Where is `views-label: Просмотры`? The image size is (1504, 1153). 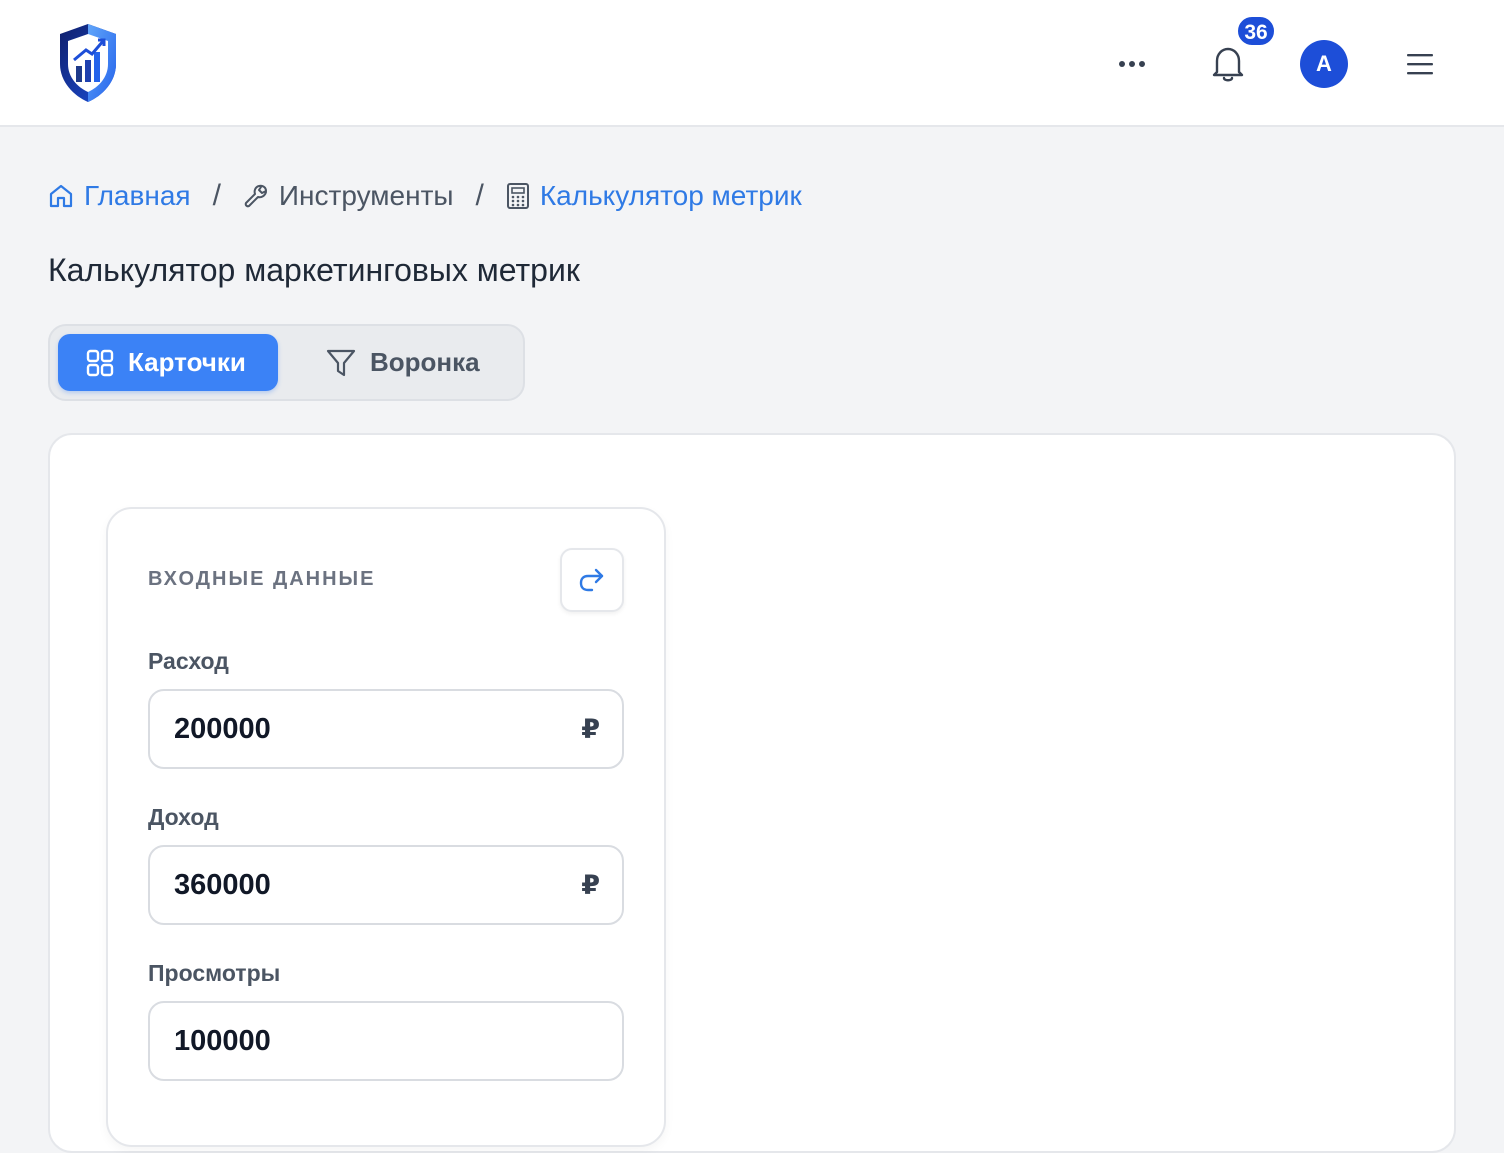 views-label: Просмотры is located at coordinates (214, 973).